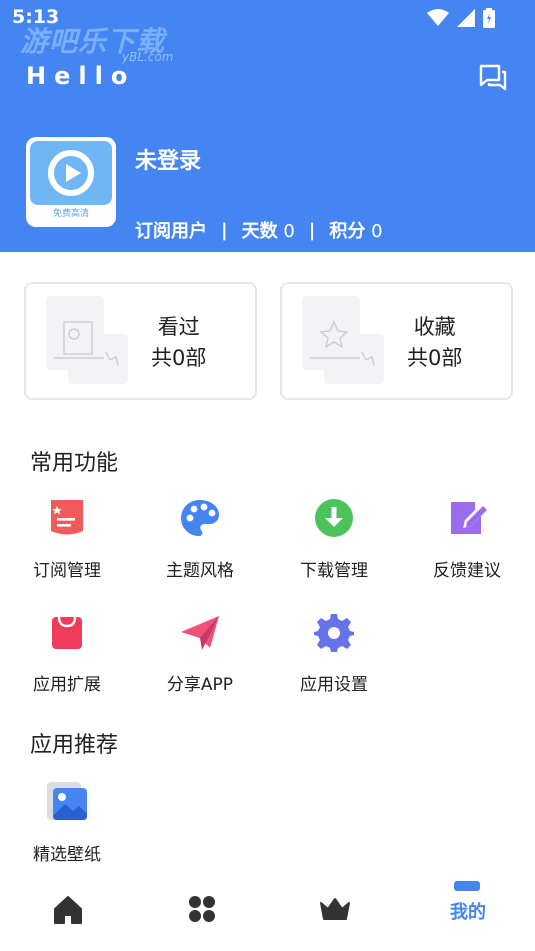 This screenshot has height=951, width=535. Describe the element at coordinates (434, 343) in the screenshot. I see `favorites-card-text: 收藏 共0部` at that location.